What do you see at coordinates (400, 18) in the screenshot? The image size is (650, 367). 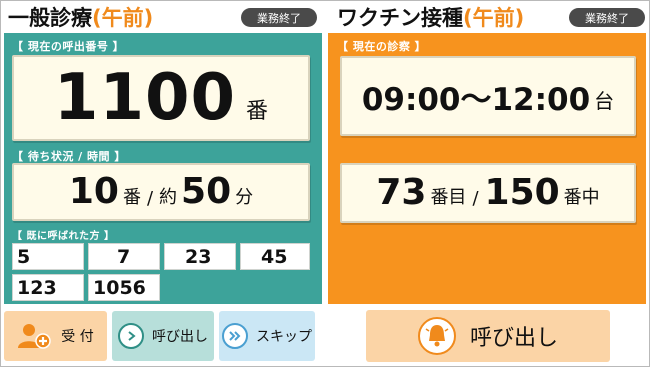 I see `vaccine-title-text: ワクチン接種` at bounding box center [400, 18].